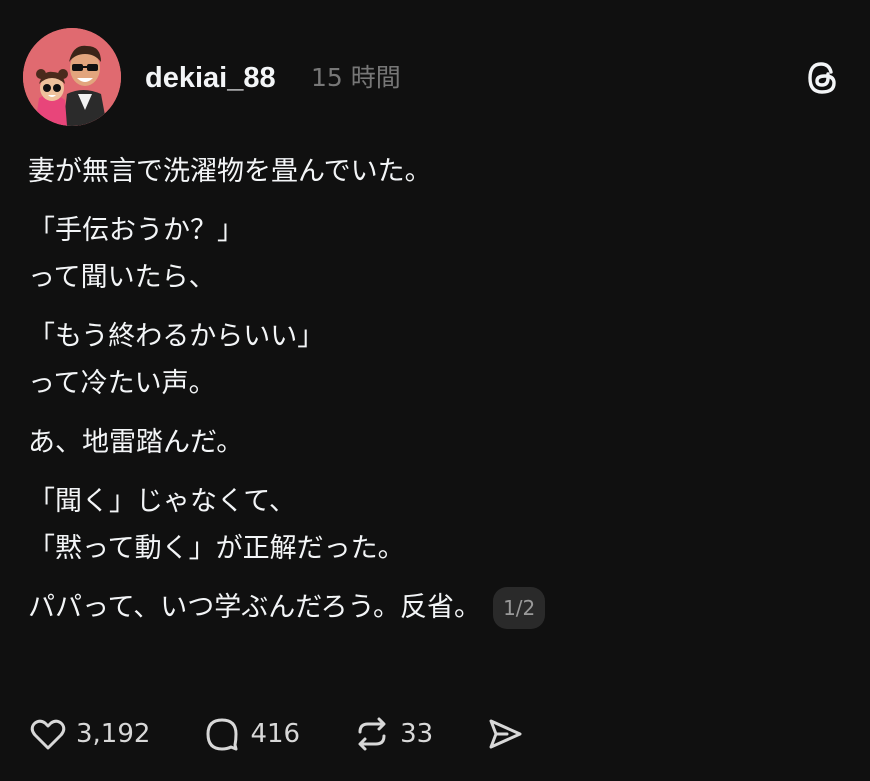 Image resolution: width=870 pixels, height=781 pixels. I want to click on post-paragraph: パパって、いつ学ぶんだろう。反省。 1/2, so click(428, 607).